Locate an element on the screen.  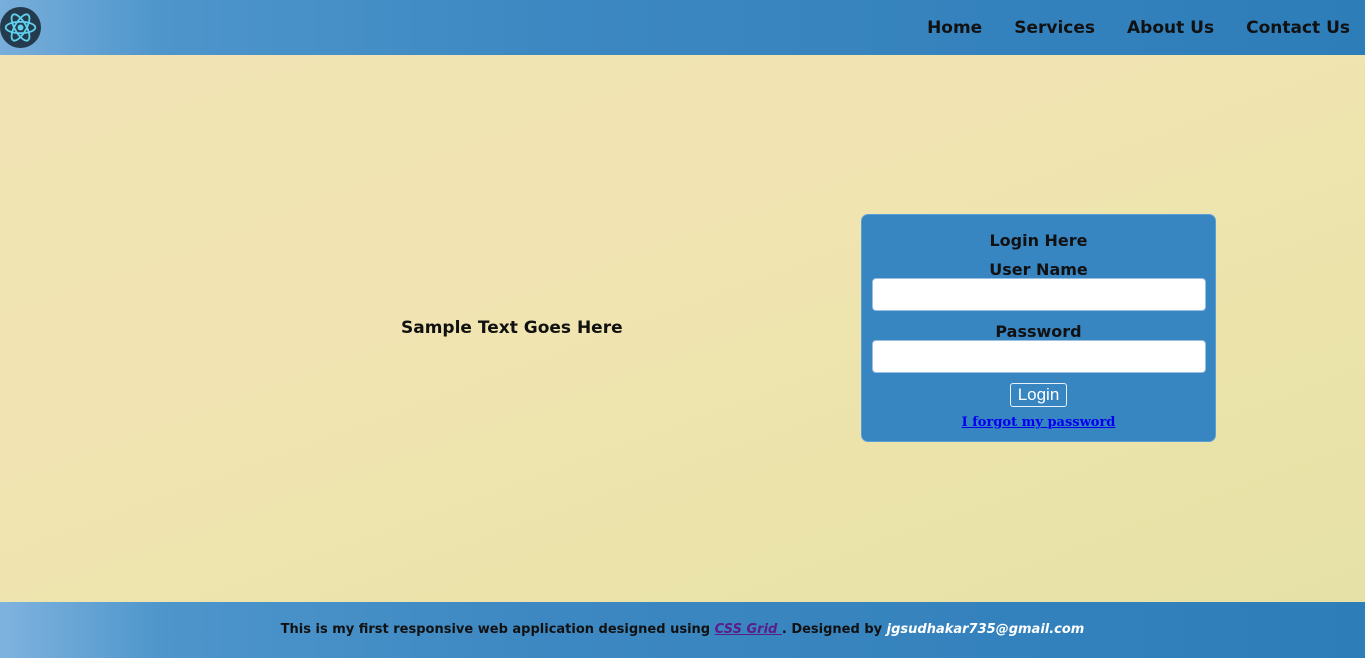
react-atom-icon is located at coordinates (20, 27).